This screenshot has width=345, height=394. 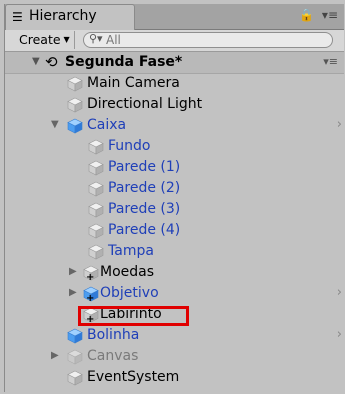 What do you see at coordinates (129, 146) in the screenshot?
I see `item-label: Fundo` at bounding box center [129, 146].